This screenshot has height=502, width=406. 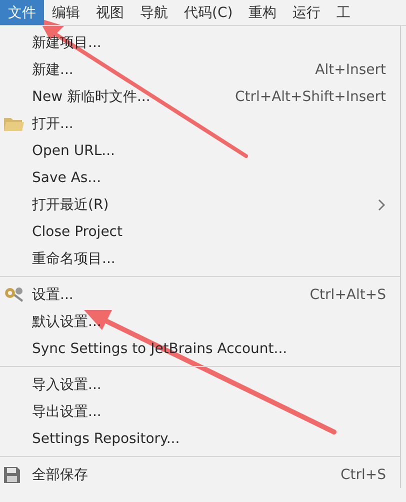 I want to click on menu-bar-item: 运行, so click(x=306, y=12).